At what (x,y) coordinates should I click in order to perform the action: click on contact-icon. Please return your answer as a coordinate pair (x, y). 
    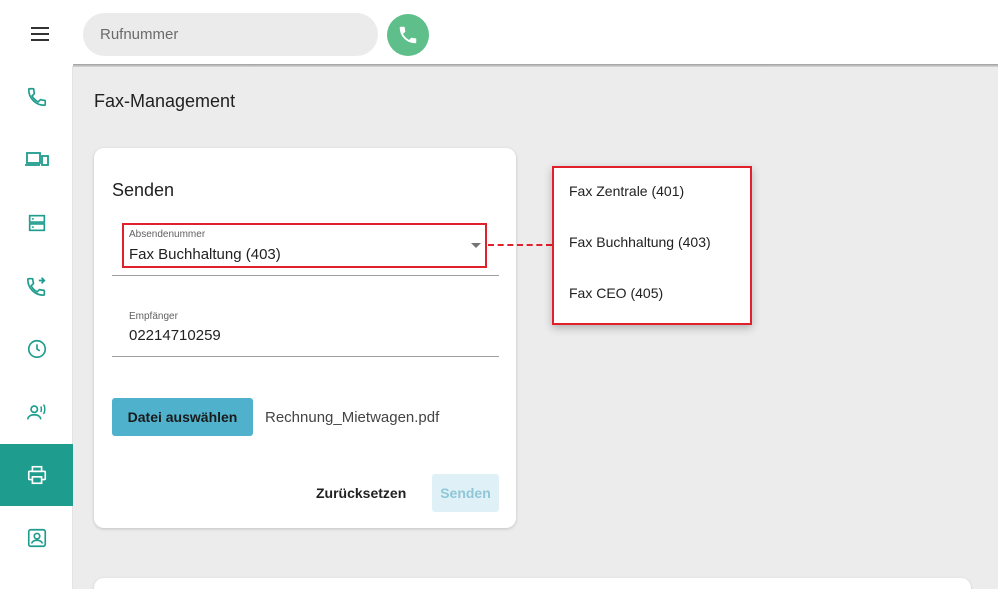
    Looking at the image, I should click on (36, 538).